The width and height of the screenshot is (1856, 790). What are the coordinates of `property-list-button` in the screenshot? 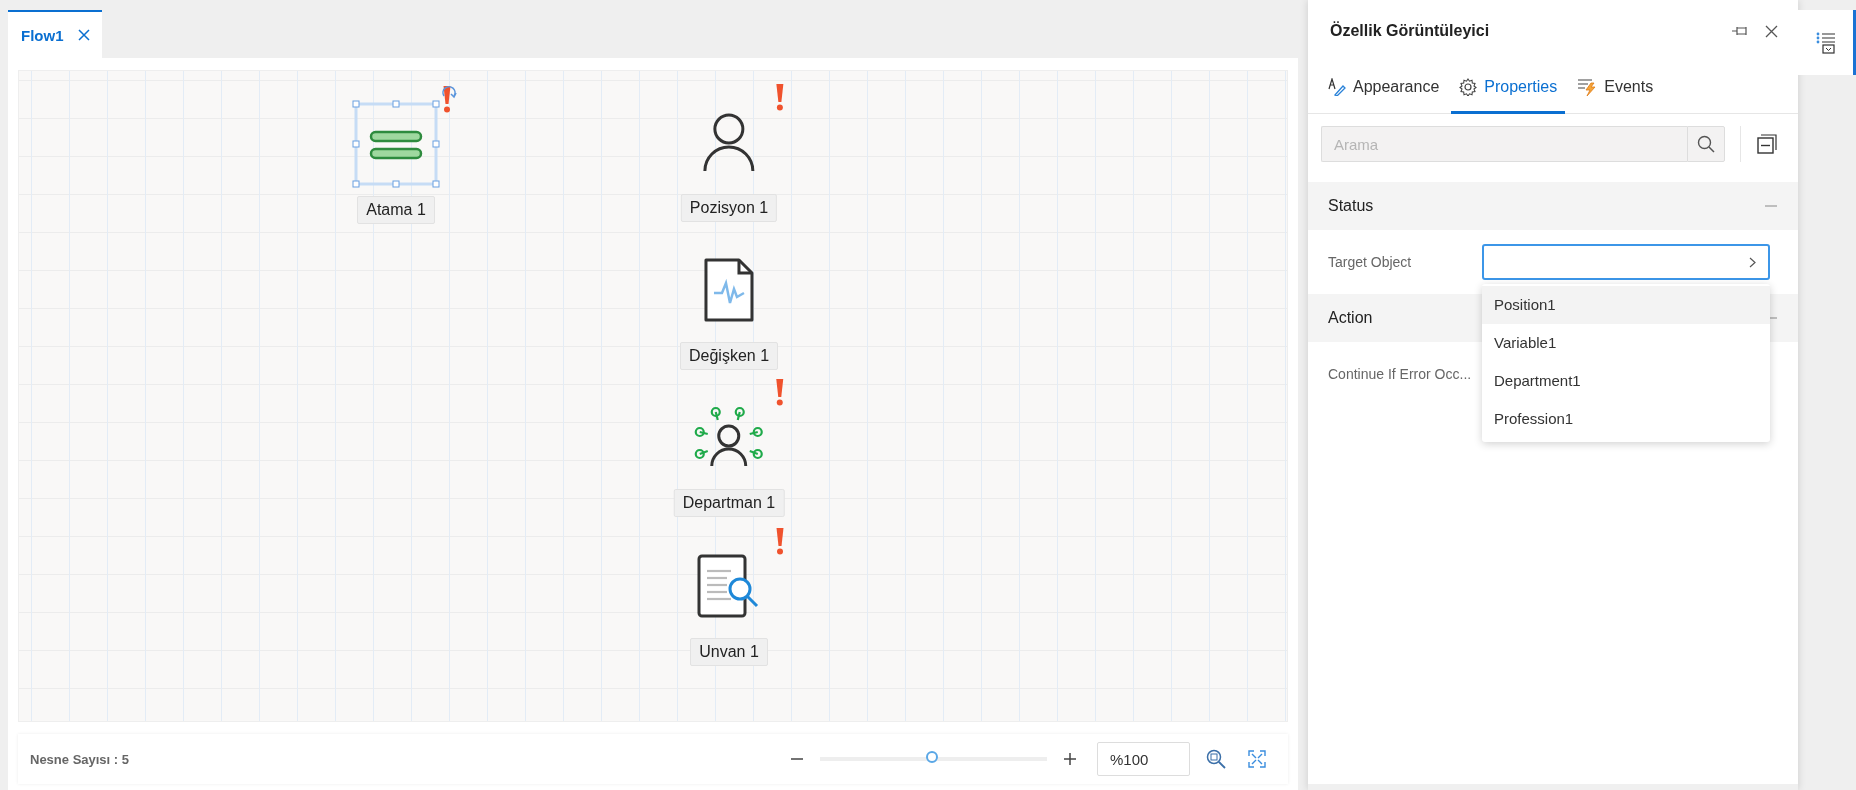 It's located at (1827, 42).